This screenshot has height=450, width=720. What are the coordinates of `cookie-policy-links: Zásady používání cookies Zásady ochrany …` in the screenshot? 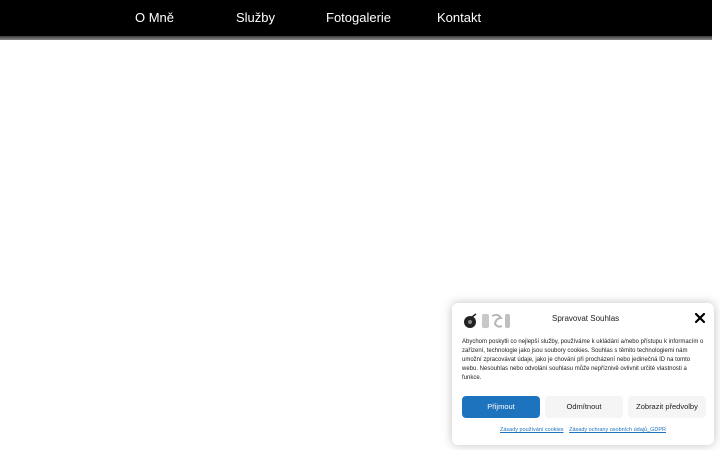 It's located at (583, 430).